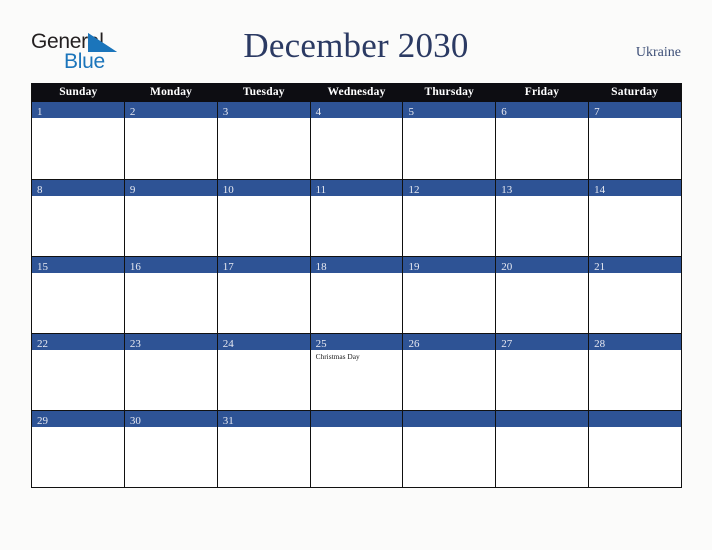  Describe the element at coordinates (542, 372) in the screenshot. I see `calendar-day-cell: 27` at that location.